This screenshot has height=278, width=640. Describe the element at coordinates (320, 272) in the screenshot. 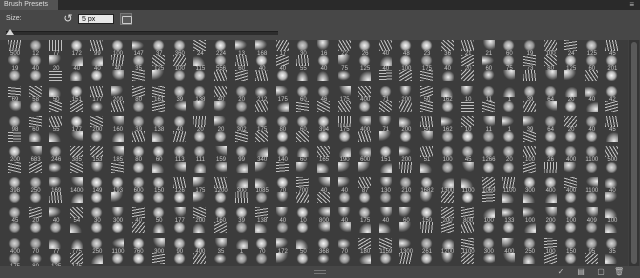

I see `resize-grip` at that location.